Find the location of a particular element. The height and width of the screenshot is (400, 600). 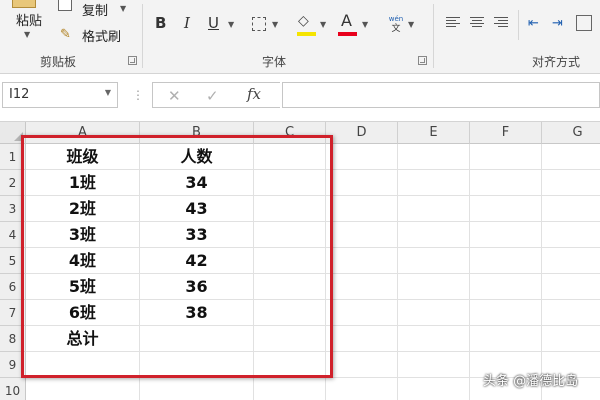

fill-color-dropdown-icon: ▼ is located at coordinates (323, 24).